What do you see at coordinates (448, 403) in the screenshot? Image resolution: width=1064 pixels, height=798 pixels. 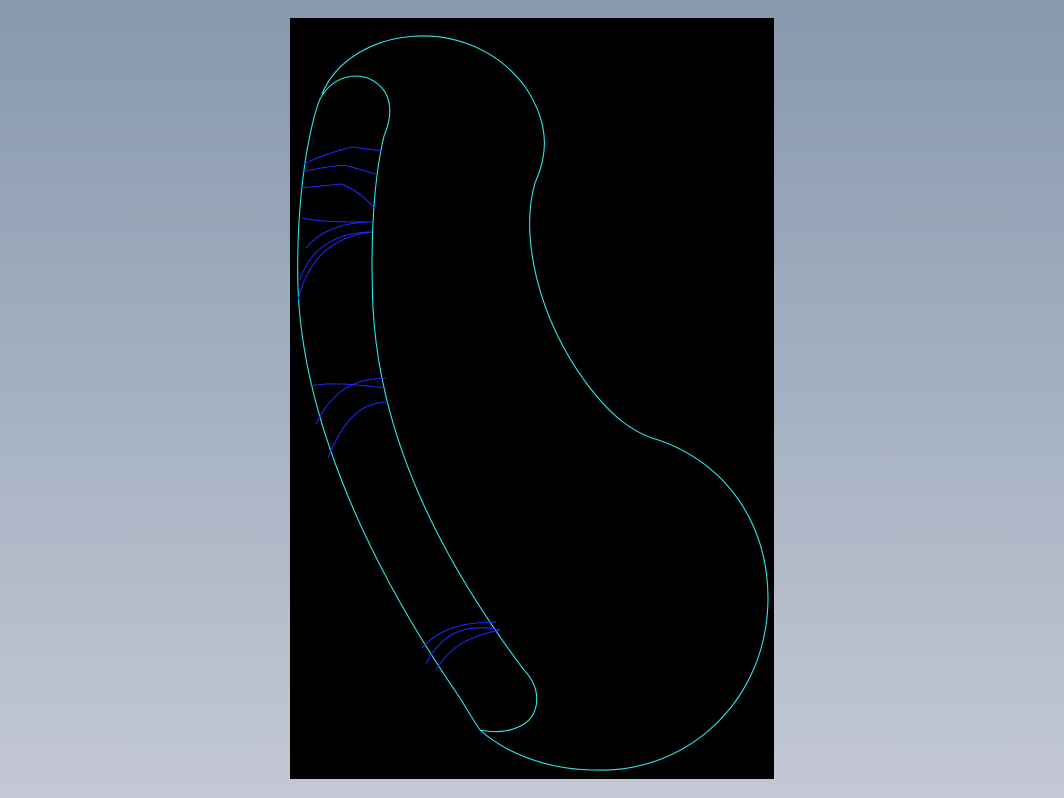 I see `inner-slot-right-edge` at bounding box center [448, 403].